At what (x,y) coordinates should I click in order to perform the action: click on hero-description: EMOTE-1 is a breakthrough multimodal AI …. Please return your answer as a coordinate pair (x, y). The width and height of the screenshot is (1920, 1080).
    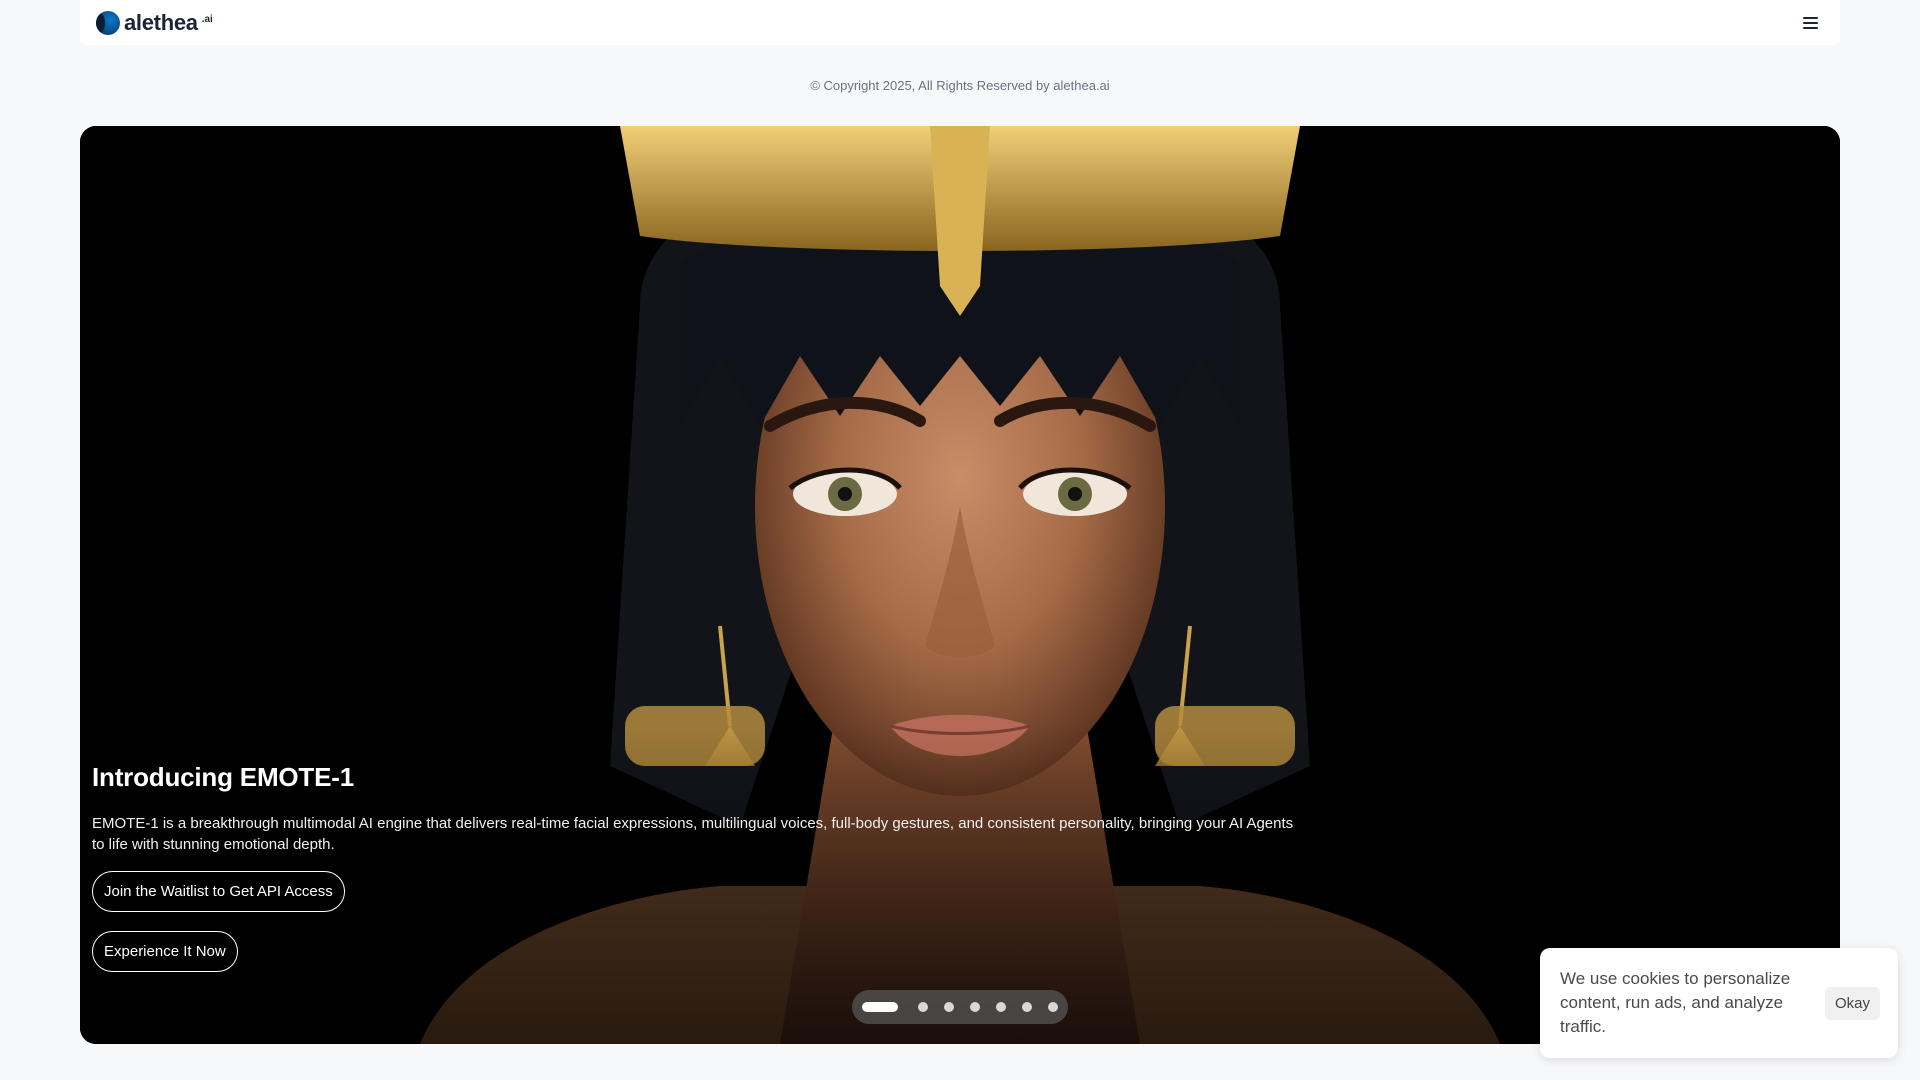
    Looking at the image, I should click on (693, 834).